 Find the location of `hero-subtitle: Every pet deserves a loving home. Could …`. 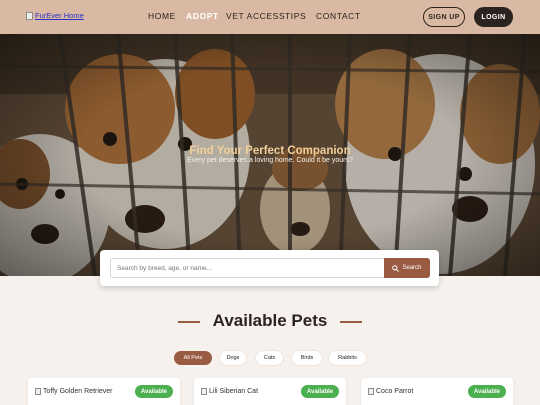

hero-subtitle: Every pet deserves a loving home. Could … is located at coordinates (270, 160).